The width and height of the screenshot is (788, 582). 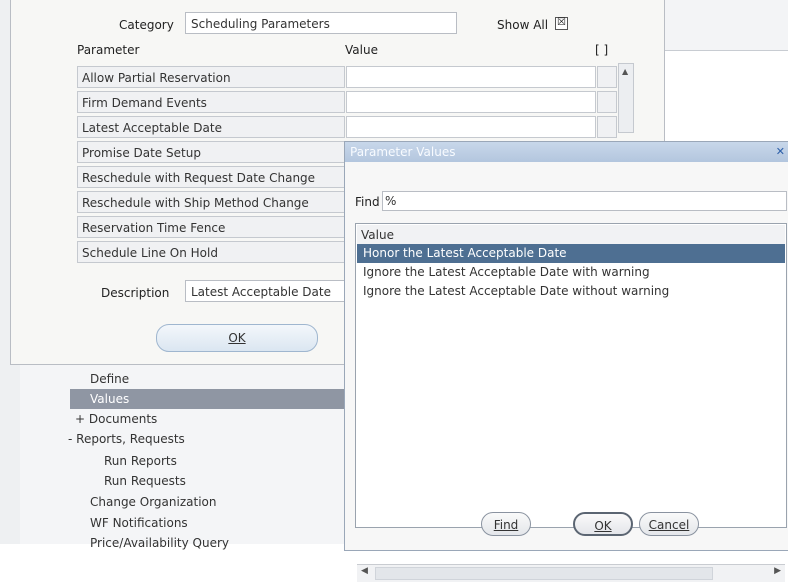 I want to click on dialog-title: Parameter Values, so click(x=403, y=152).